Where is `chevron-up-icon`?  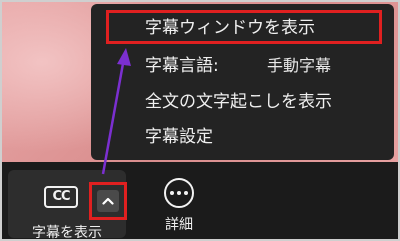
chevron-up-icon is located at coordinates (108, 201).